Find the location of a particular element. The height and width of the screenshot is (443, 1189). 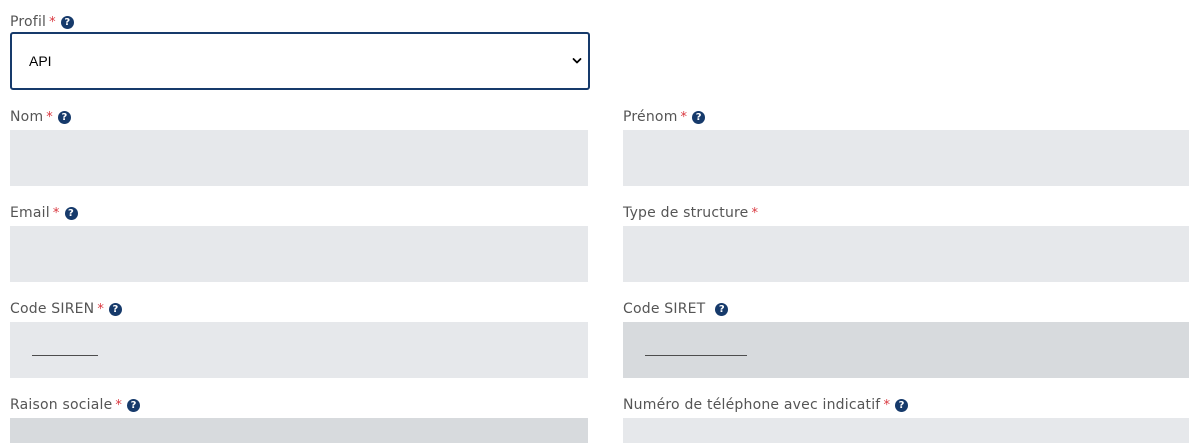

code-siret-field: Code SIRET ? is located at coordinates (906, 341).